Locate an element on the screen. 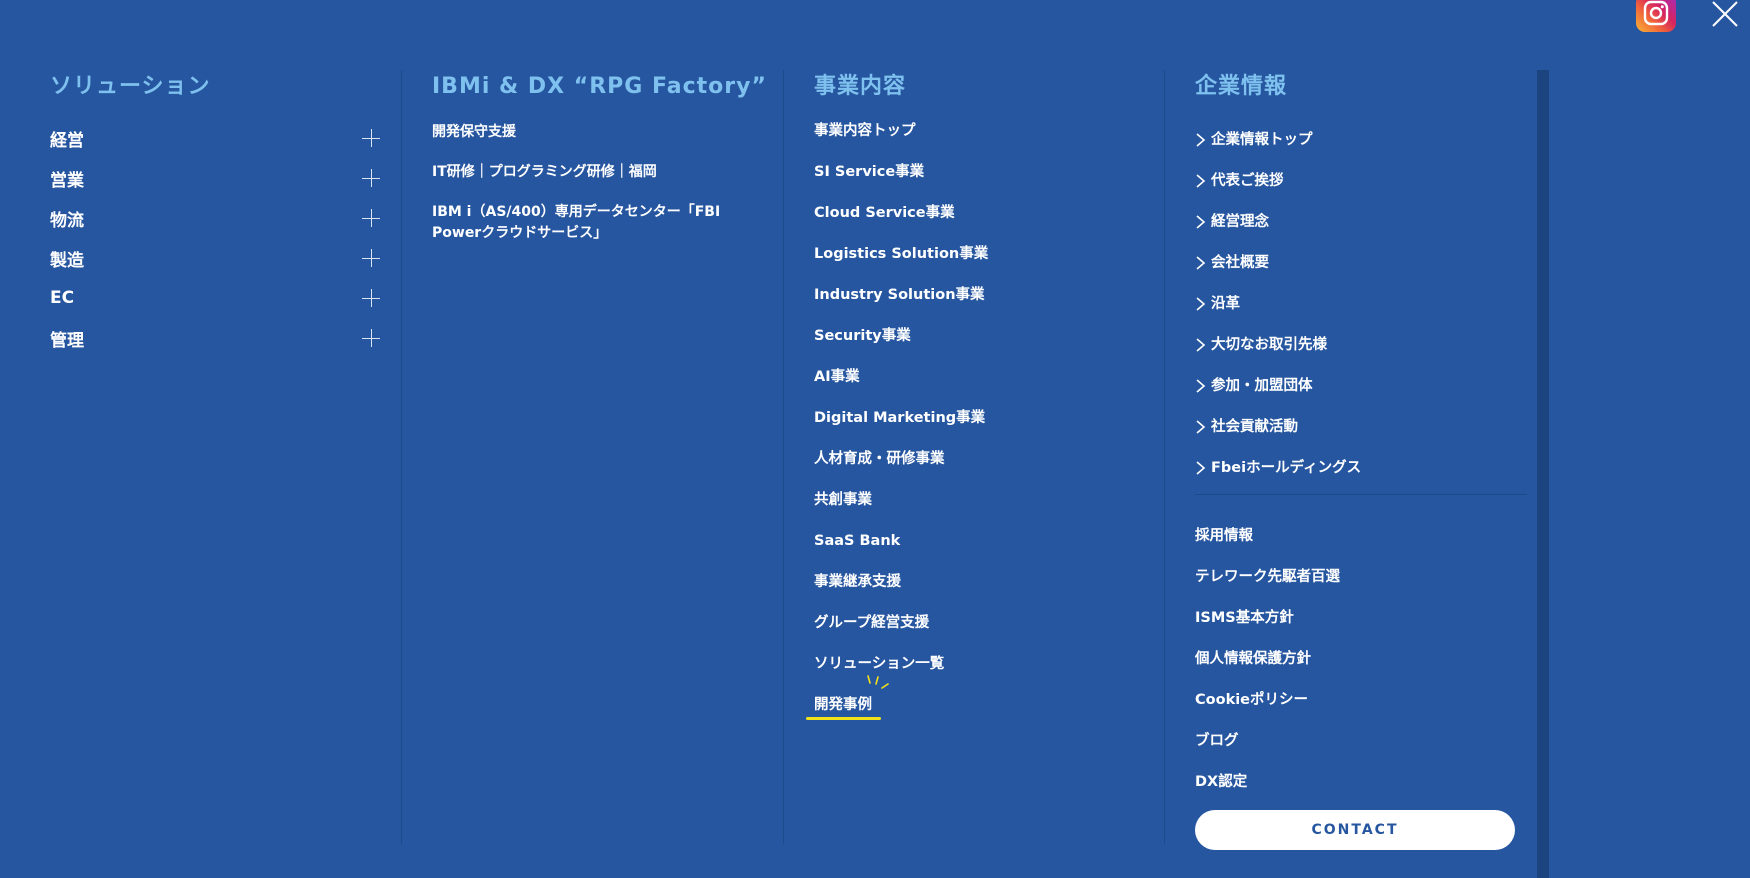  solution-item-label: 営業 is located at coordinates (67, 180).